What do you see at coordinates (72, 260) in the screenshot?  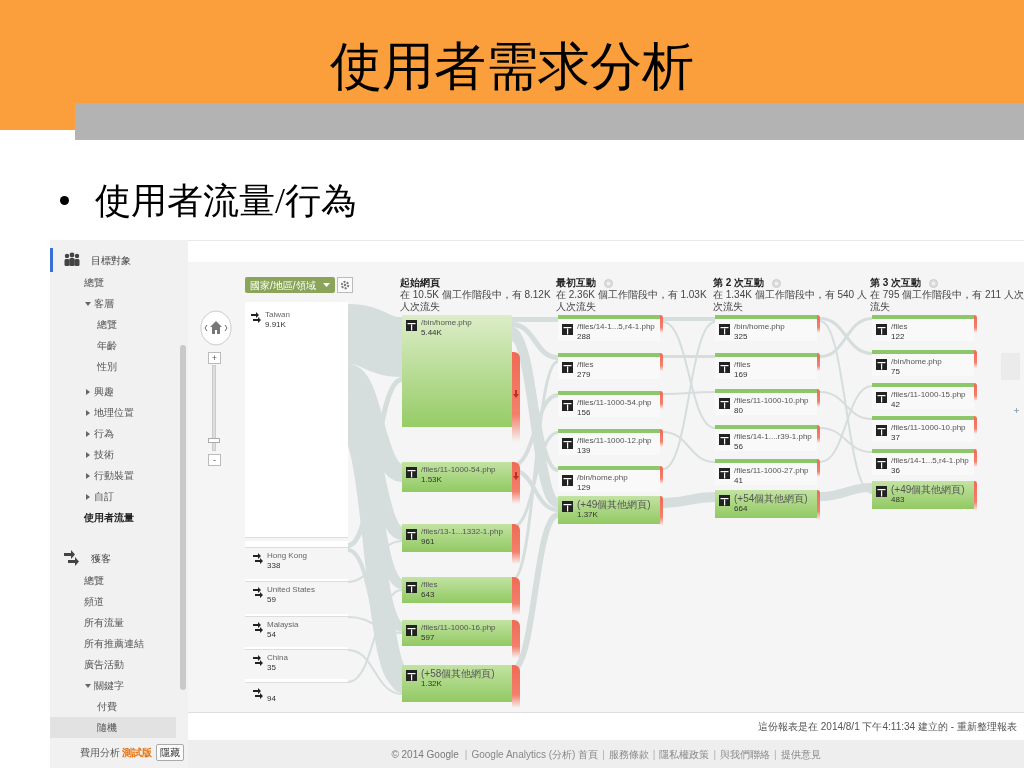 I see `people-icon` at bounding box center [72, 260].